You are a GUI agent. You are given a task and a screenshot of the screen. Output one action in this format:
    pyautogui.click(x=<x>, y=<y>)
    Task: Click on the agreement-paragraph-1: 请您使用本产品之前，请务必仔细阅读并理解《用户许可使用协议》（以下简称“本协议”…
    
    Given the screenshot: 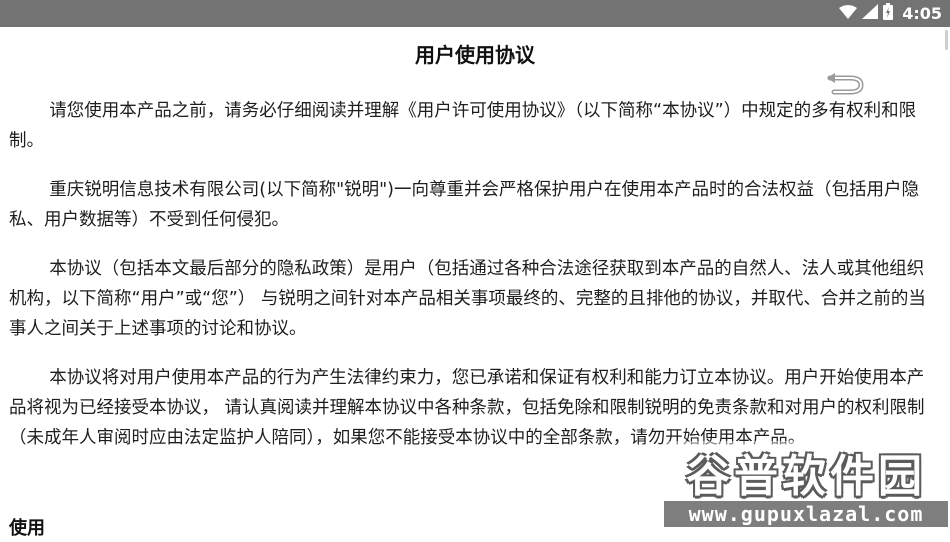 What is the action you would take?
    pyautogui.click(x=463, y=126)
    